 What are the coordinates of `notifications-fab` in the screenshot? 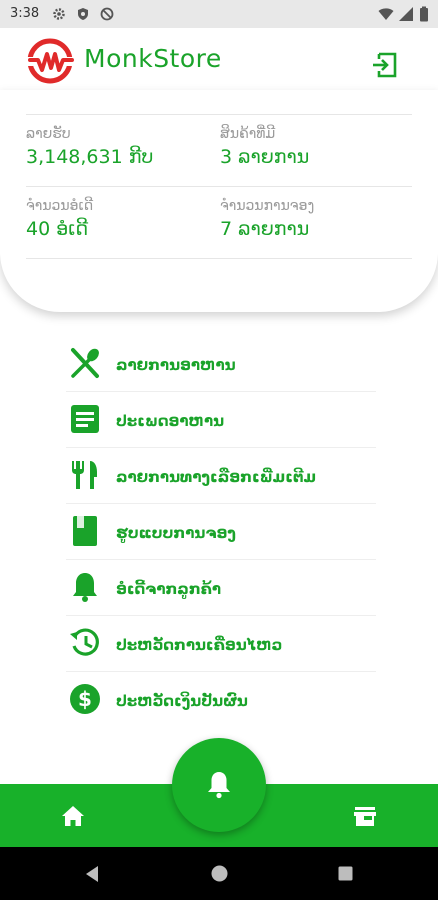 It's located at (219, 785).